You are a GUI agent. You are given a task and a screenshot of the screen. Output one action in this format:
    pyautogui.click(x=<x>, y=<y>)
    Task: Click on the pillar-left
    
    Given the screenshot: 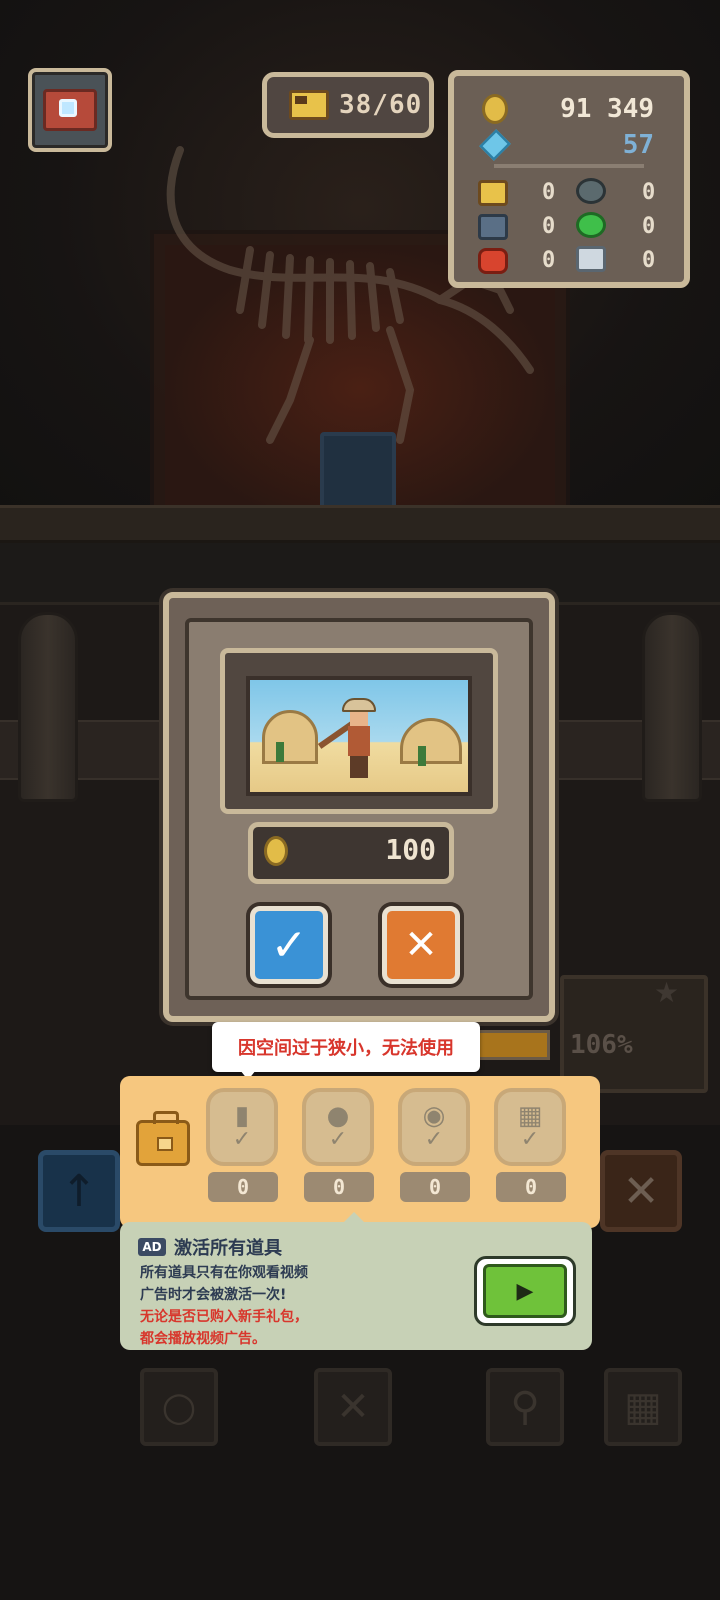 What is the action you would take?
    pyautogui.click(x=48, y=707)
    